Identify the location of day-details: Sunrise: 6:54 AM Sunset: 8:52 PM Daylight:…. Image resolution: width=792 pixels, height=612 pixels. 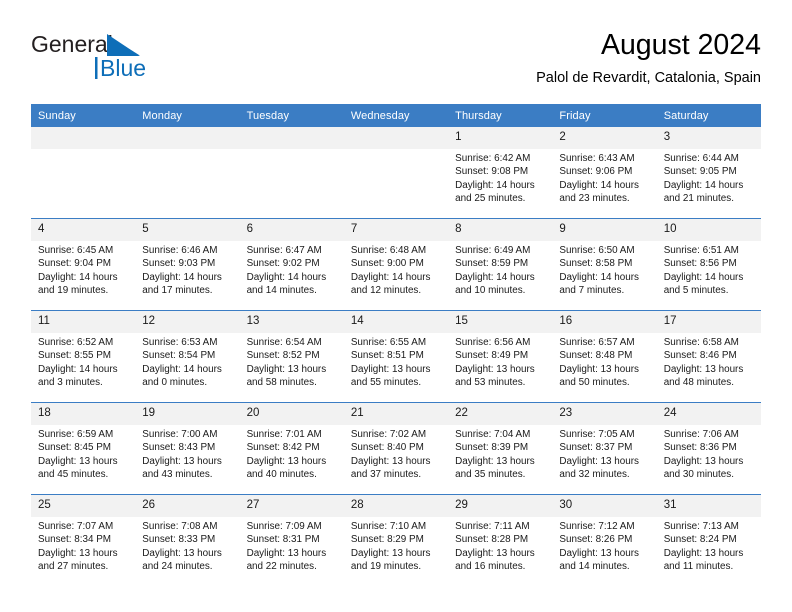
(292, 367).